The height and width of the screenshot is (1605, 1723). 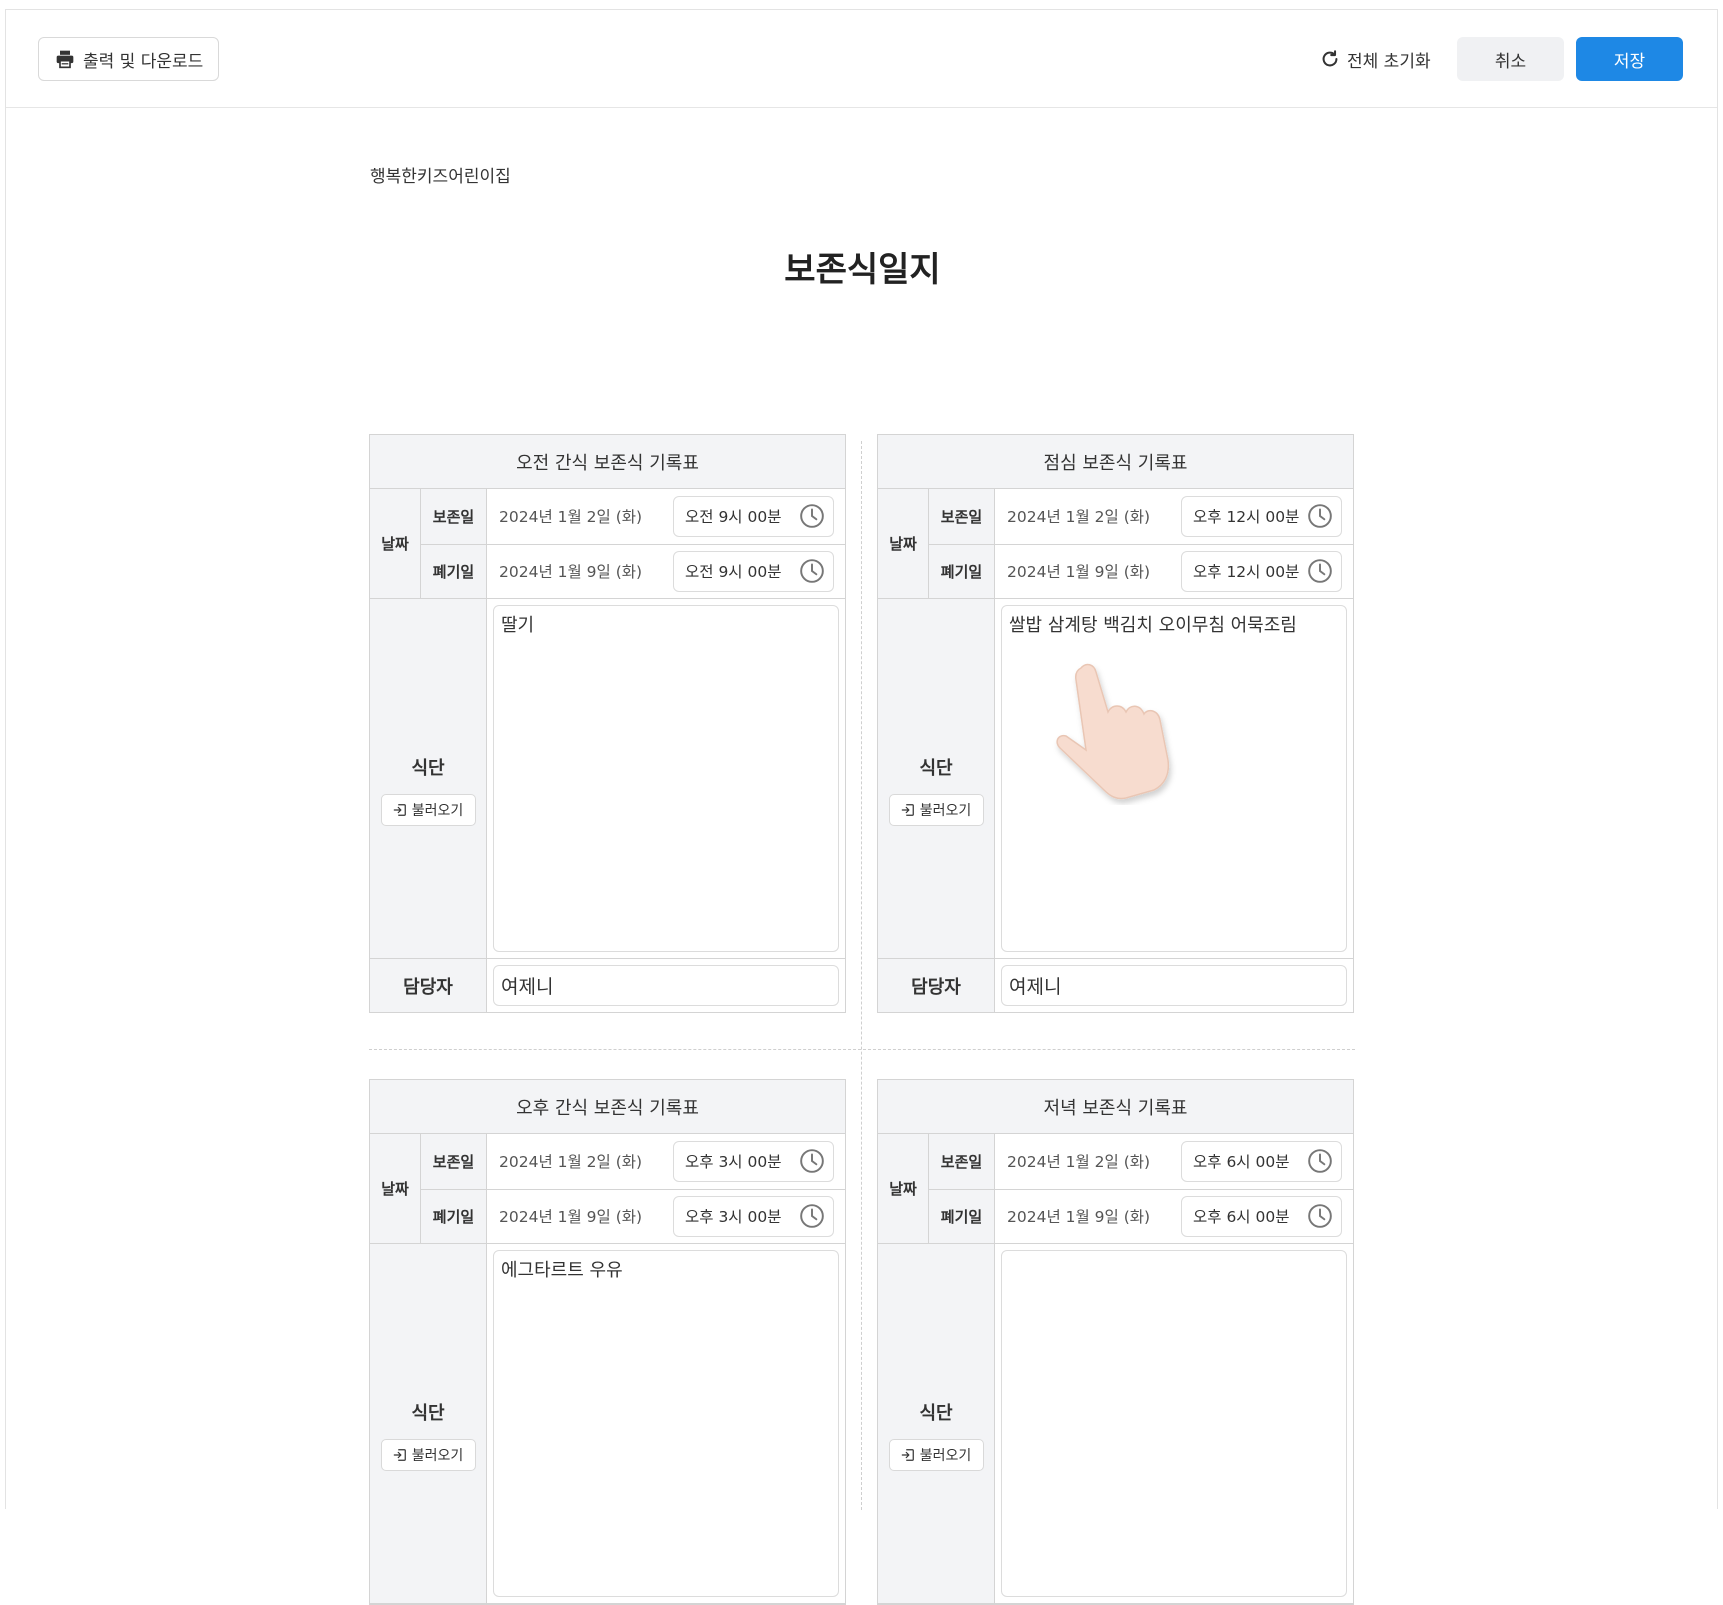 I want to click on keep-date-row: 보존일 2024년 1월 2일 (화) 오후 3시 00분, so click(x=633, y=1161).